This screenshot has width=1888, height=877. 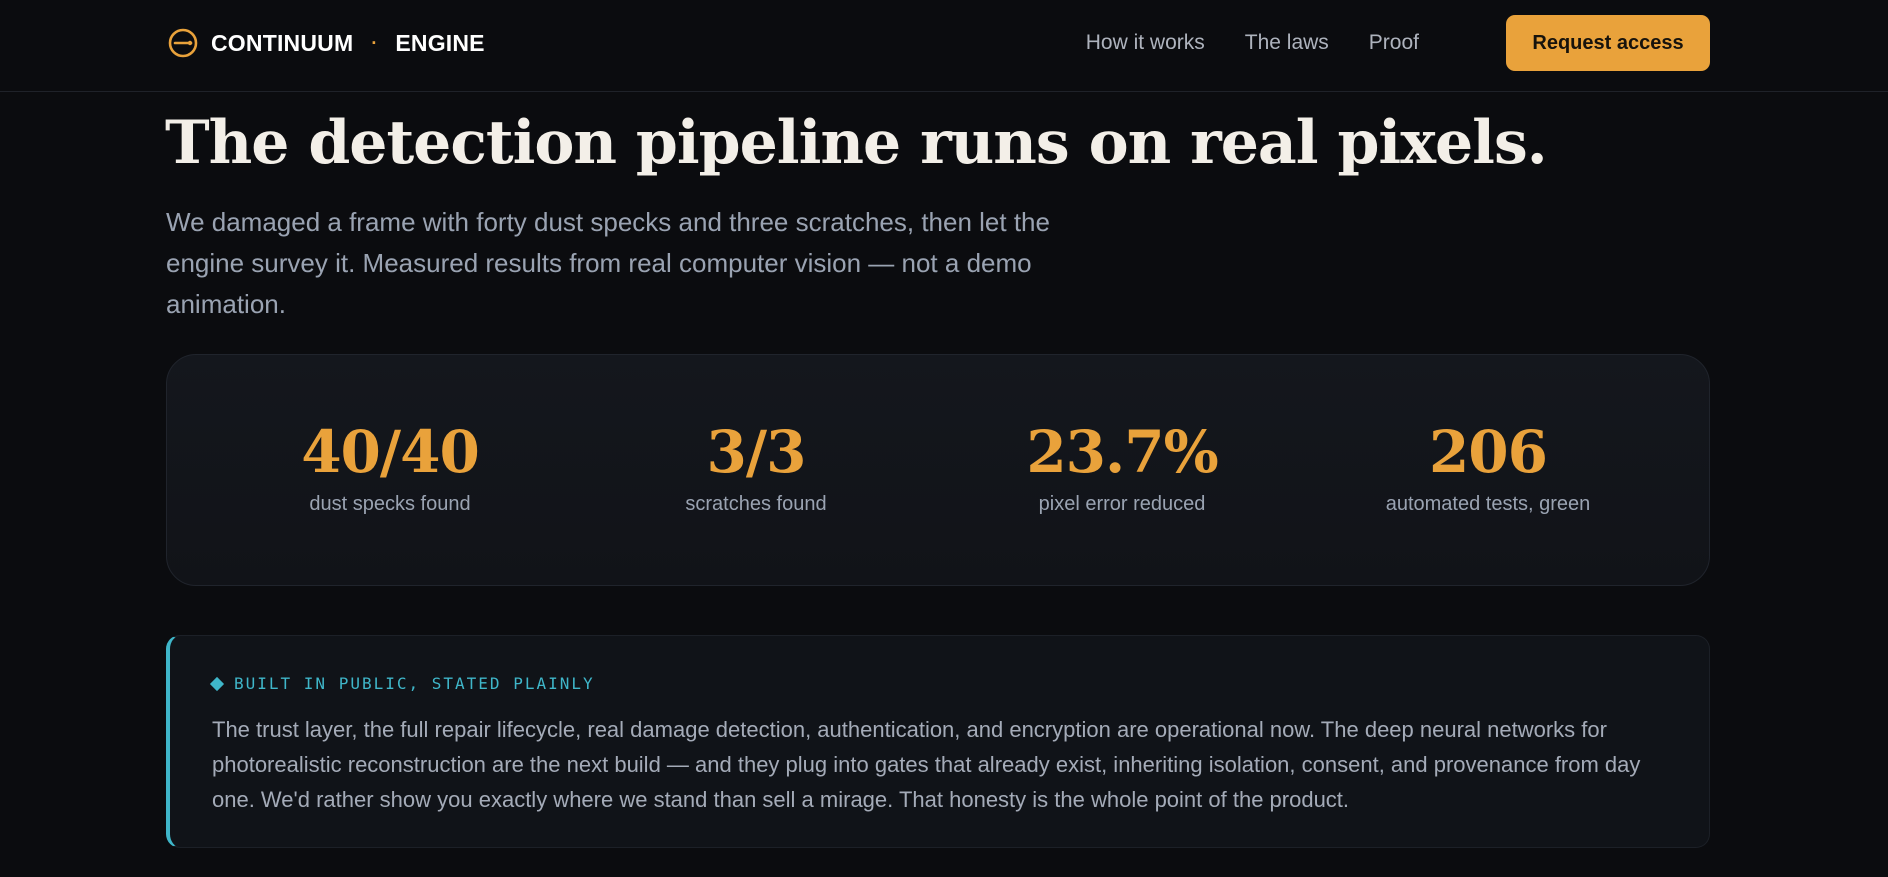 What do you see at coordinates (756, 452) in the screenshot?
I see `stat-value: 3/3` at bounding box center [756, 452].